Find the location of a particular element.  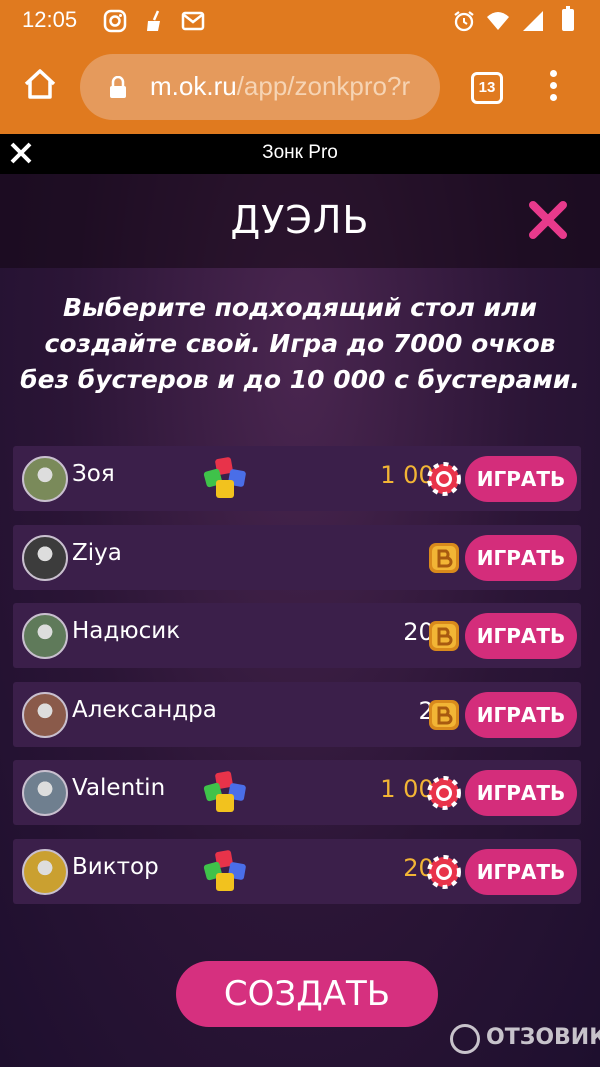

table-row: Зоя 1 000 ИГРАТЬ is located at coordinates (297, 478).